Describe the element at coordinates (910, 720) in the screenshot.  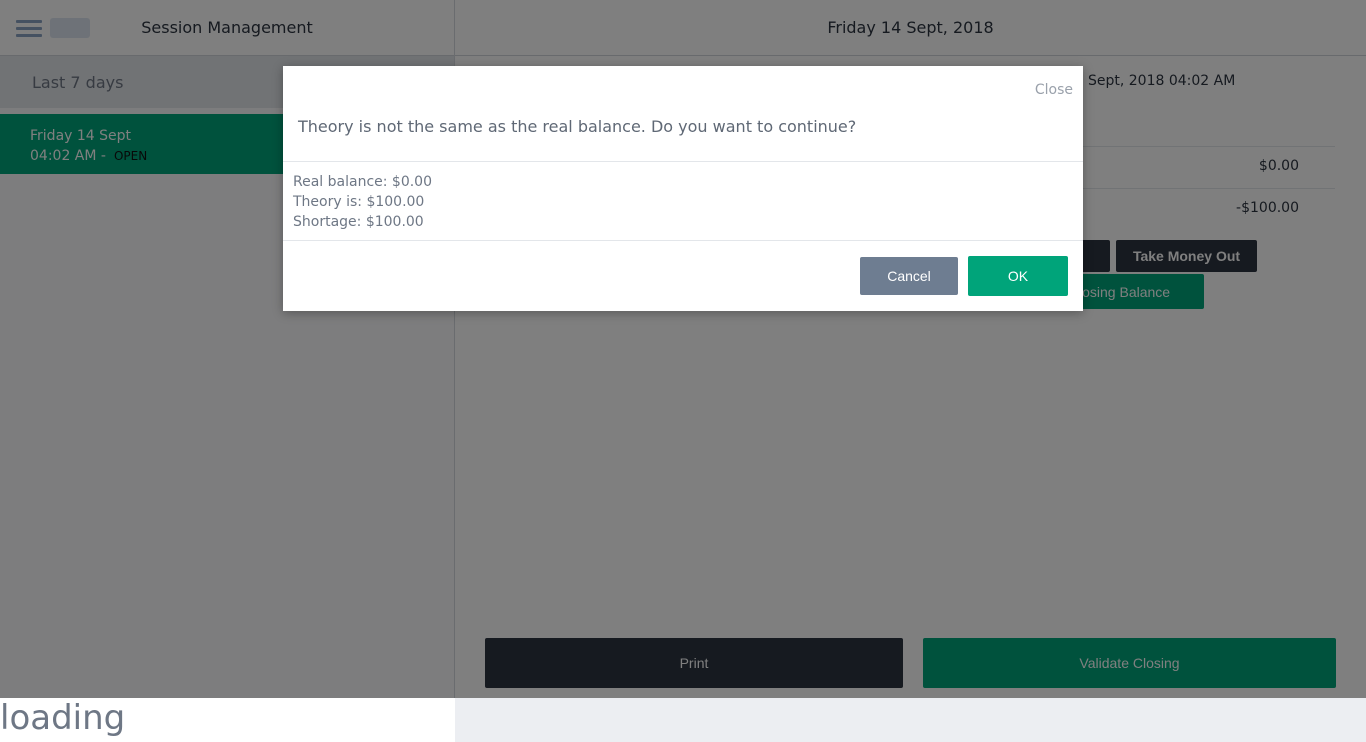
I see `bottom-bar` at that location.